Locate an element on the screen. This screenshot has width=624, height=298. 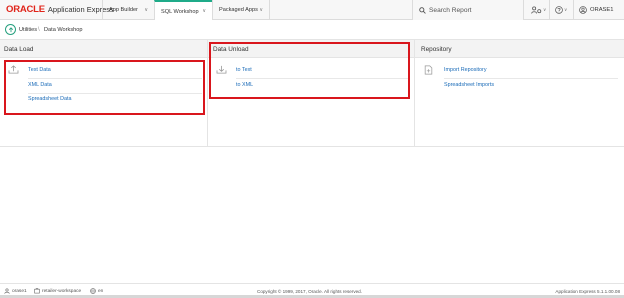
panel-title: Data Load is located at coordinates (19, 49).